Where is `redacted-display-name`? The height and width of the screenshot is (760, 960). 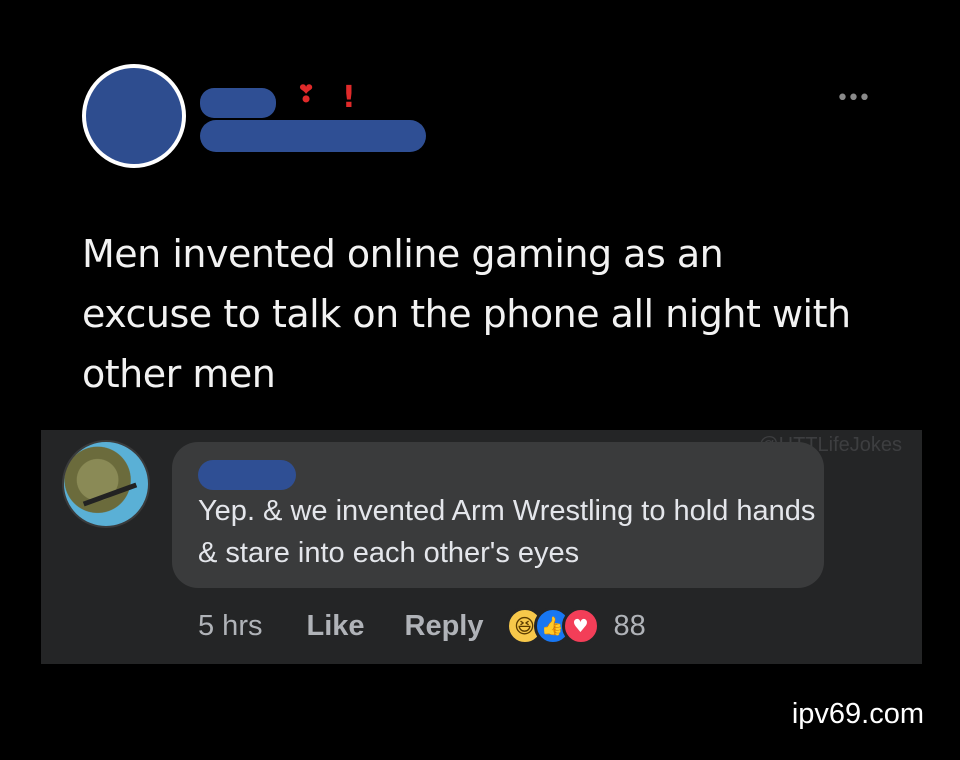 redacted-display-name is located at coordinates (238, 103).